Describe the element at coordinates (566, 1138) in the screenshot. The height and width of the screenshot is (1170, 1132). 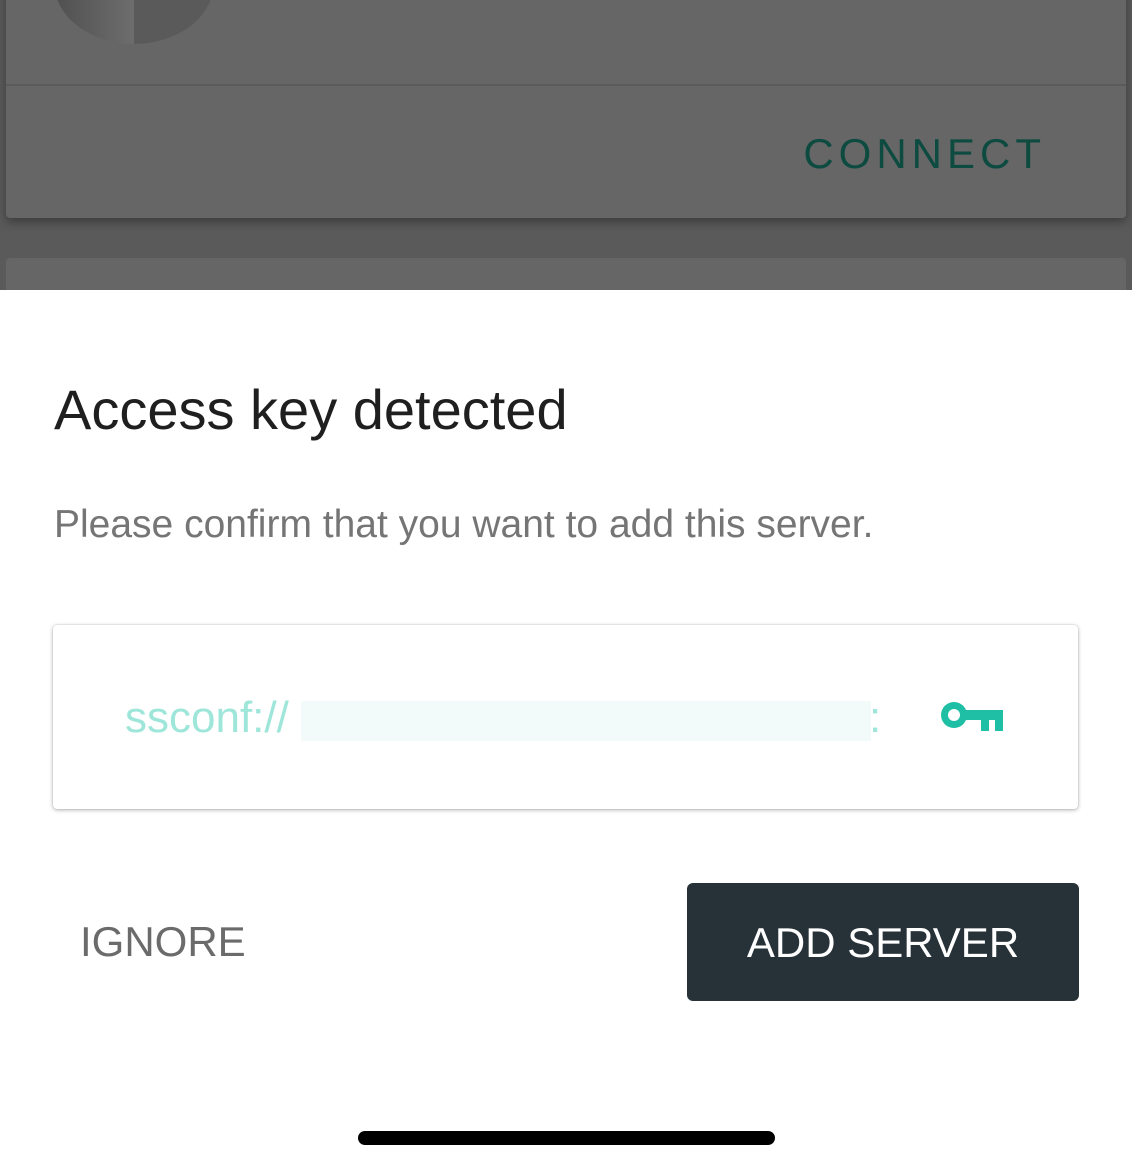
I see `home-indicator` at that location.